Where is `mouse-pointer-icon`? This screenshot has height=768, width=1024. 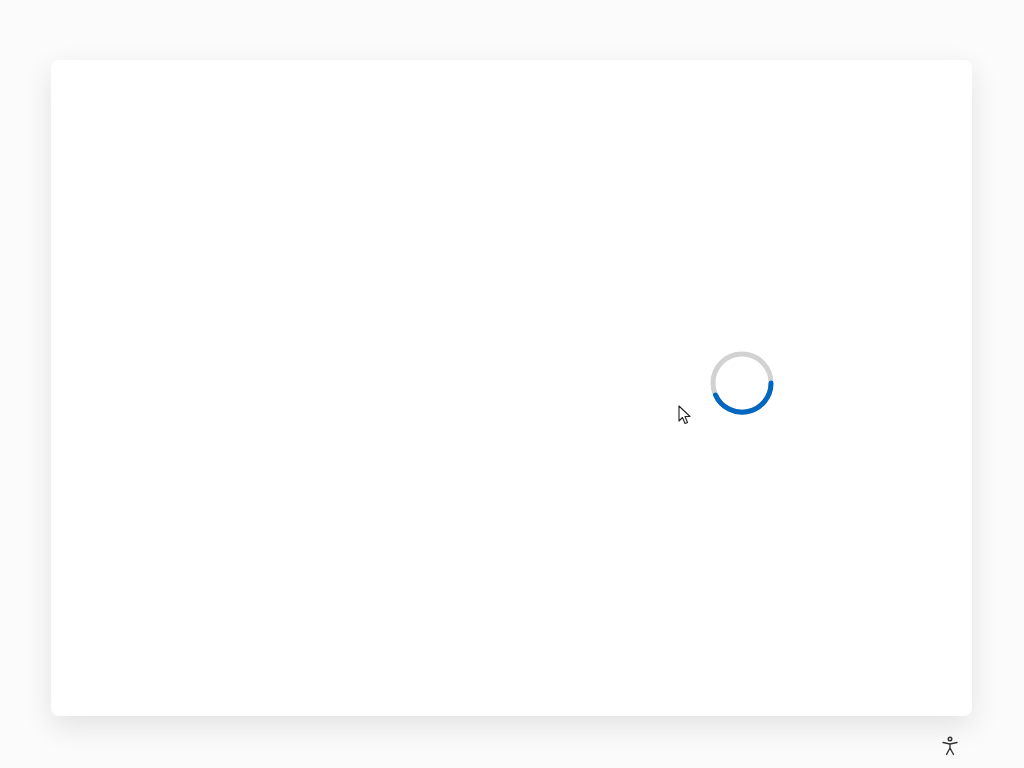
mouse-pointer-icon is located at coordinates (685, 415).